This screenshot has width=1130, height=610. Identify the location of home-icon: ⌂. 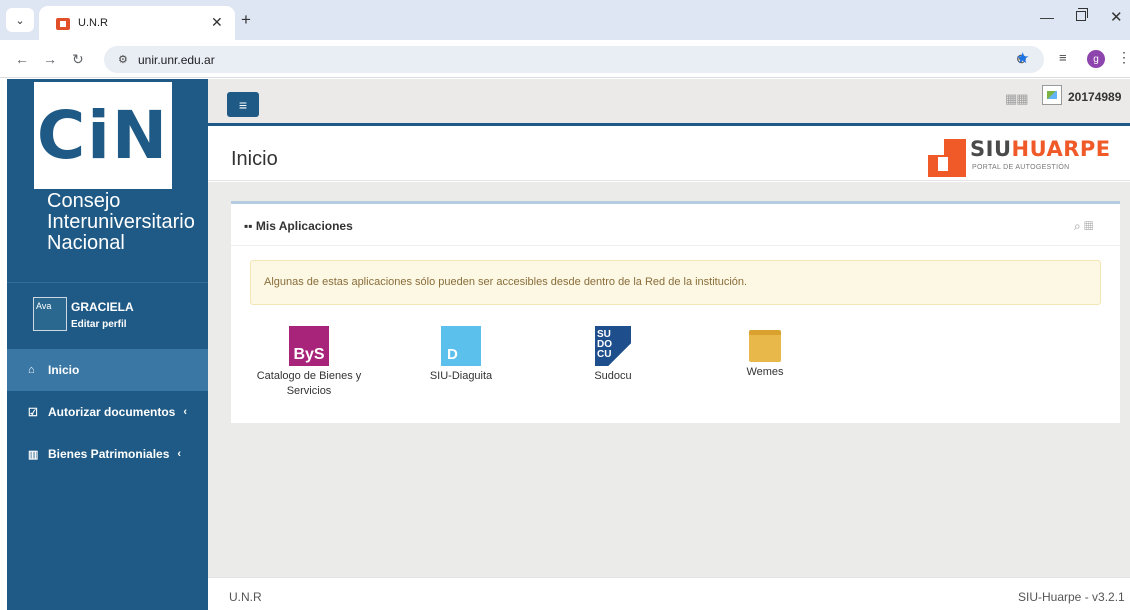
(31, 370).